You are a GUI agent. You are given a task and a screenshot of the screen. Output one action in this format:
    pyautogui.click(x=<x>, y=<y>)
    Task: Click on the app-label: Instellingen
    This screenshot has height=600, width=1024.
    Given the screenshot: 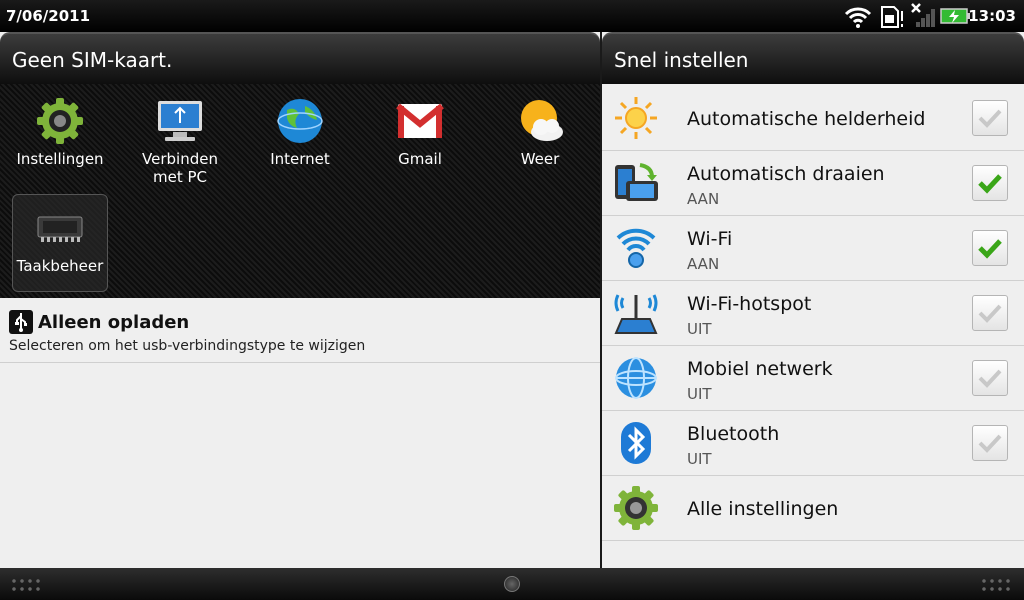 What is the action you would take?
    pyautogui.click(x=60, y=159)
    